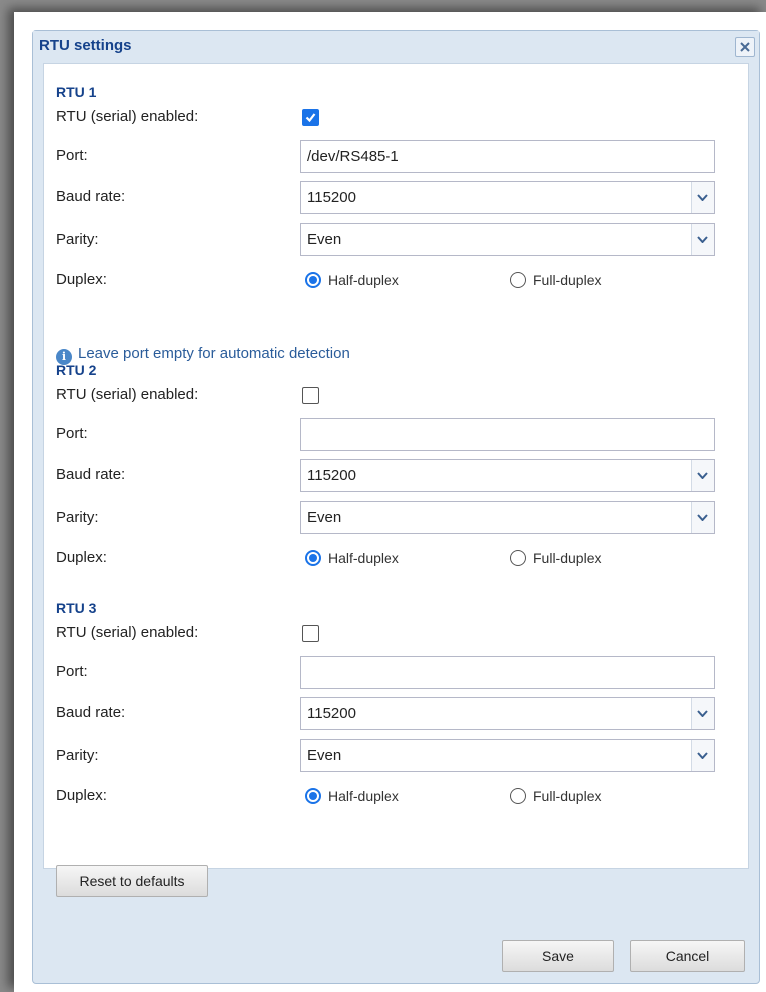  What do you see at coordinates (76, 608) in the screenshot?
I see `section-title: RTU 3` at bounding box center [76, 608].